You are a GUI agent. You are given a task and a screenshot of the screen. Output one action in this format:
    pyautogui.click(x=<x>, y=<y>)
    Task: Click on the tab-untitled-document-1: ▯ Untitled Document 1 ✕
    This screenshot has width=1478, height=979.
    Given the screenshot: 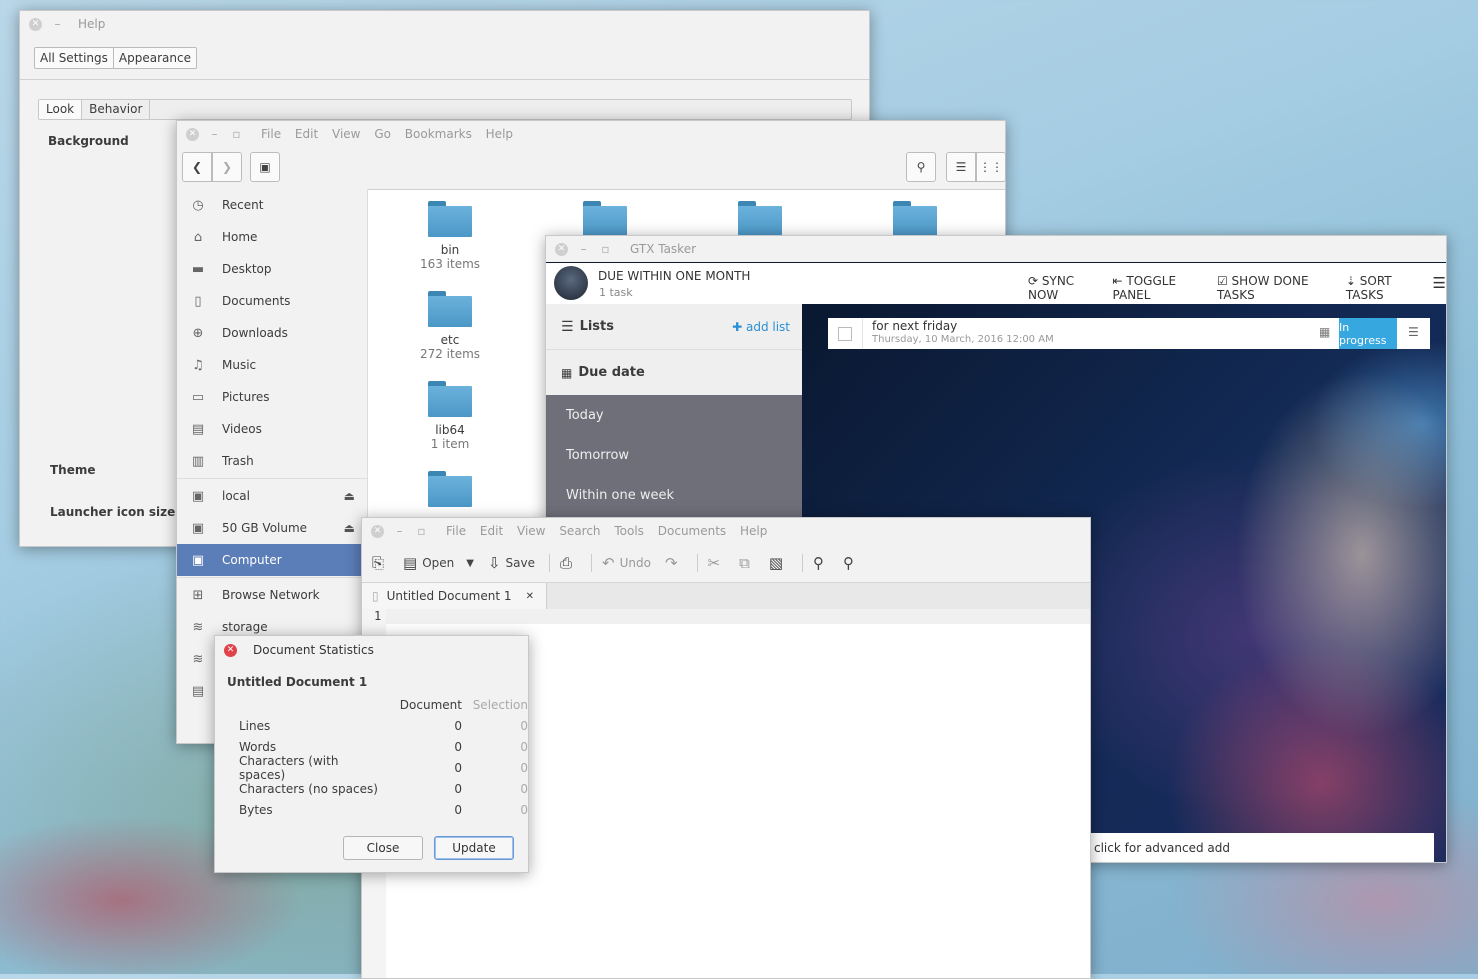 What is the action you would take?
    pyautogui.click(x=454, y=596)
    